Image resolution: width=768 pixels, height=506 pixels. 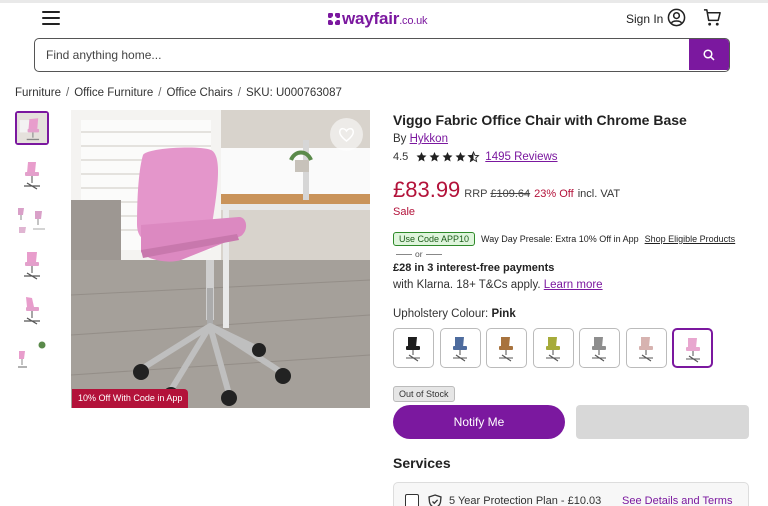 What do you see at coordinates (334, 19) in the screenshot?
I see `wayfair-mark-icon` at bounding box center [334, 19].